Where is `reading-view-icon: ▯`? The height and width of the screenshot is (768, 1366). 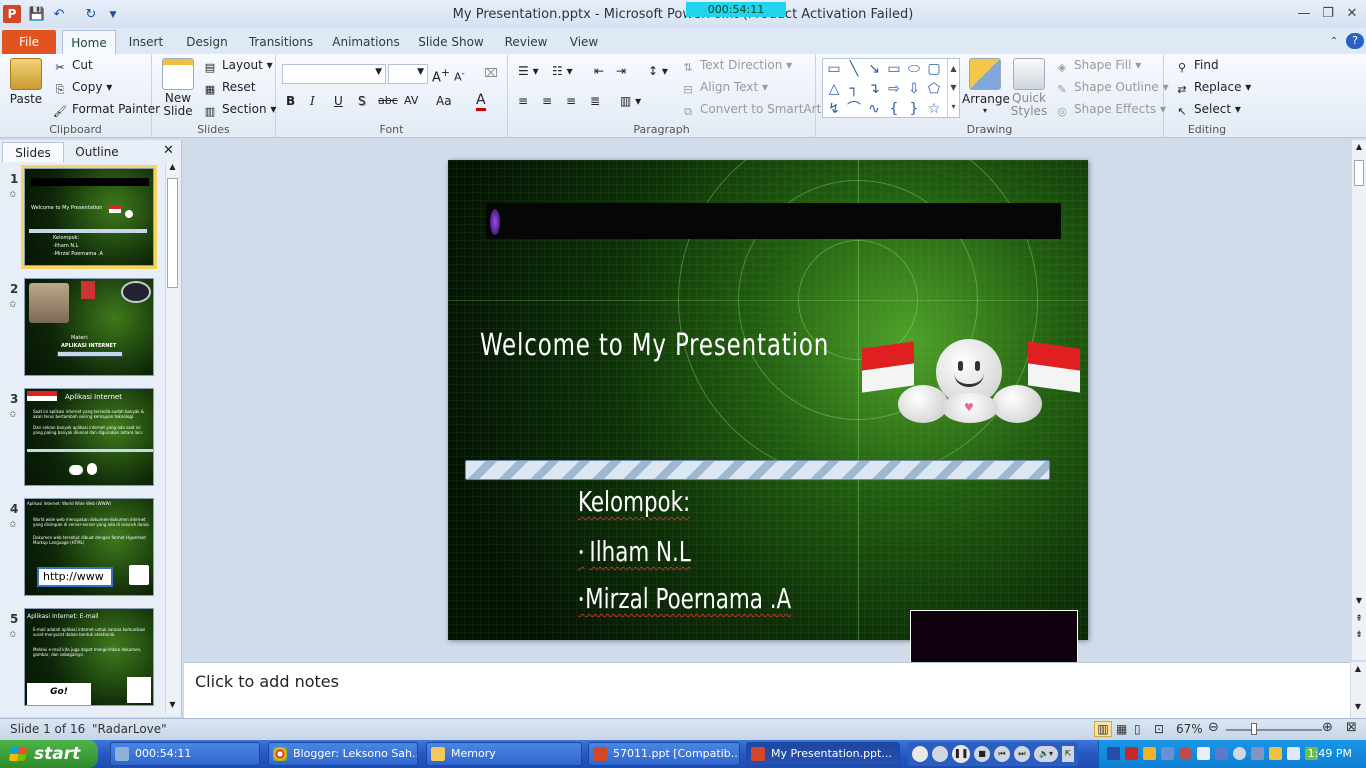 reading-view-icon: ▯ is located at coordinates (1137, 729).